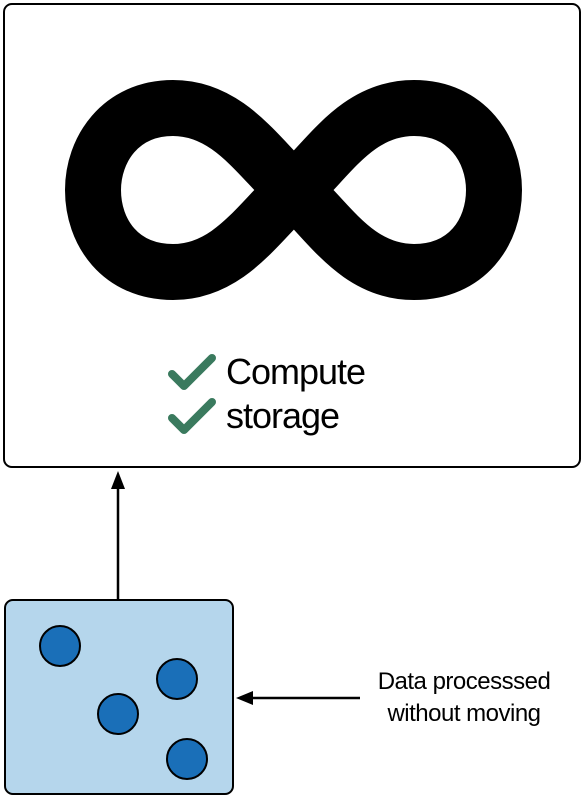  What do you see at coordinates (464, 713) in the screenshot?
I see `annotation-line-2: without moving` at bounding box center [464, 713].